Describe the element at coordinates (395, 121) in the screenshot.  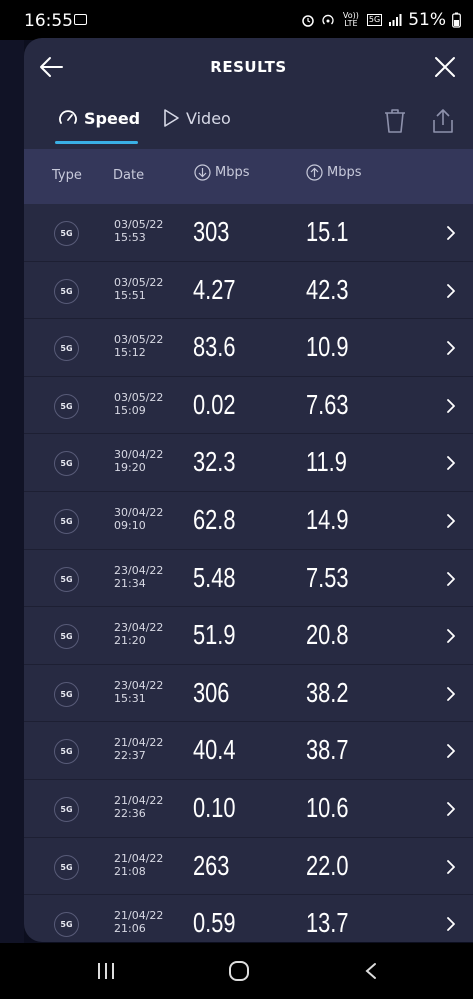
I see `trash-icon` at that location.